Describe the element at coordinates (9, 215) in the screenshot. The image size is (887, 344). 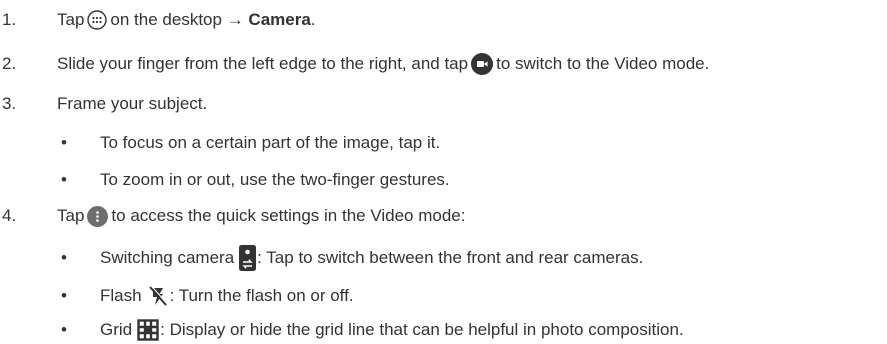
I see `step-number: 4.` at that location.